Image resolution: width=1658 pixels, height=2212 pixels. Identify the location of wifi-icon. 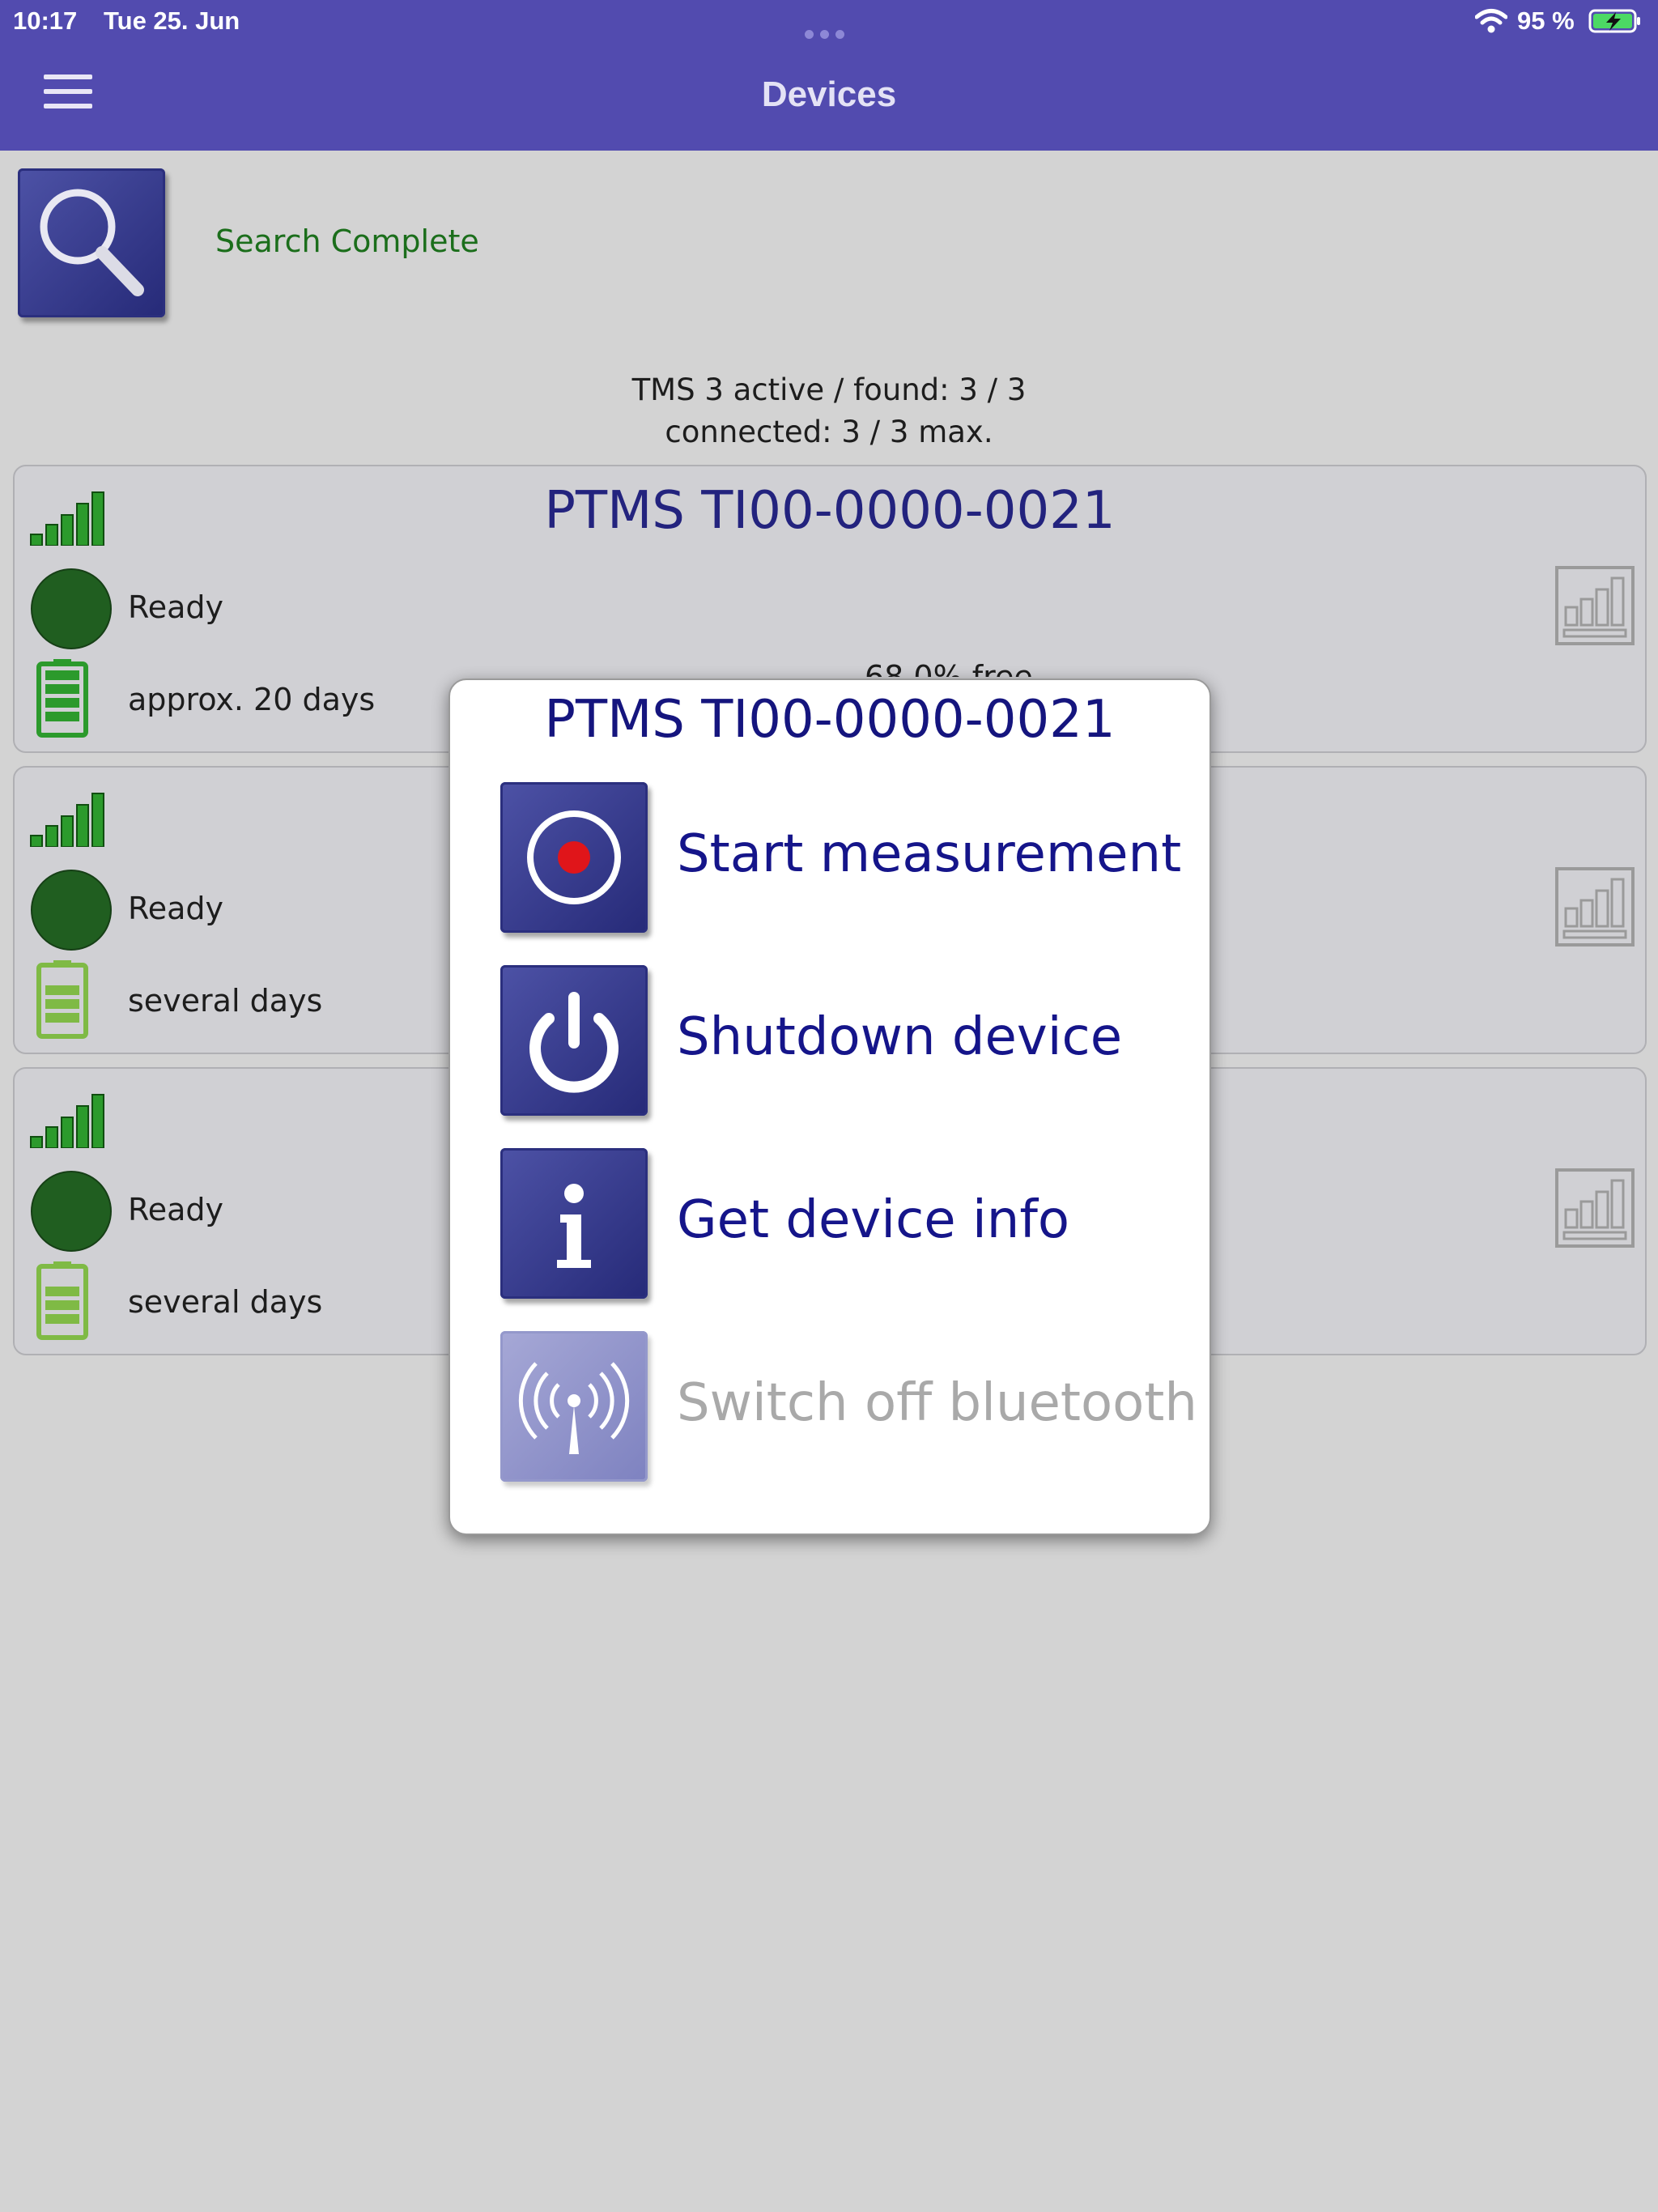
(1491, 21).